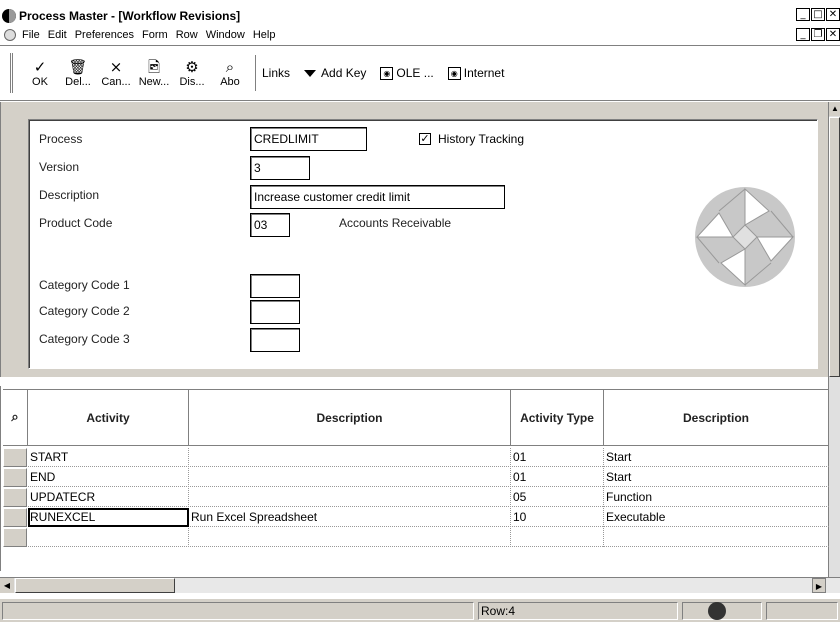 The width and height of the screenshot is (840, 623). I want to click on version-label: Version, so click(59, 167).